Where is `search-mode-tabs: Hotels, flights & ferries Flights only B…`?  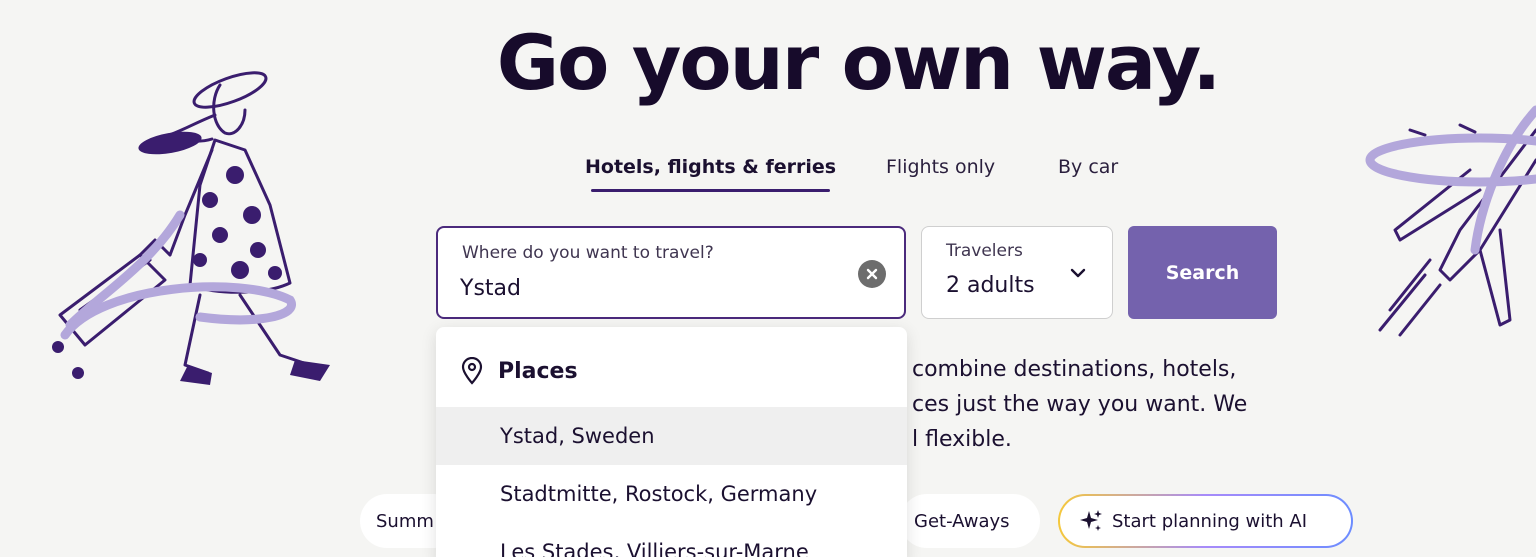
search-mode-tabs: Hotels, flights & ferries Flights only B… is located at coordinates (768, 181).